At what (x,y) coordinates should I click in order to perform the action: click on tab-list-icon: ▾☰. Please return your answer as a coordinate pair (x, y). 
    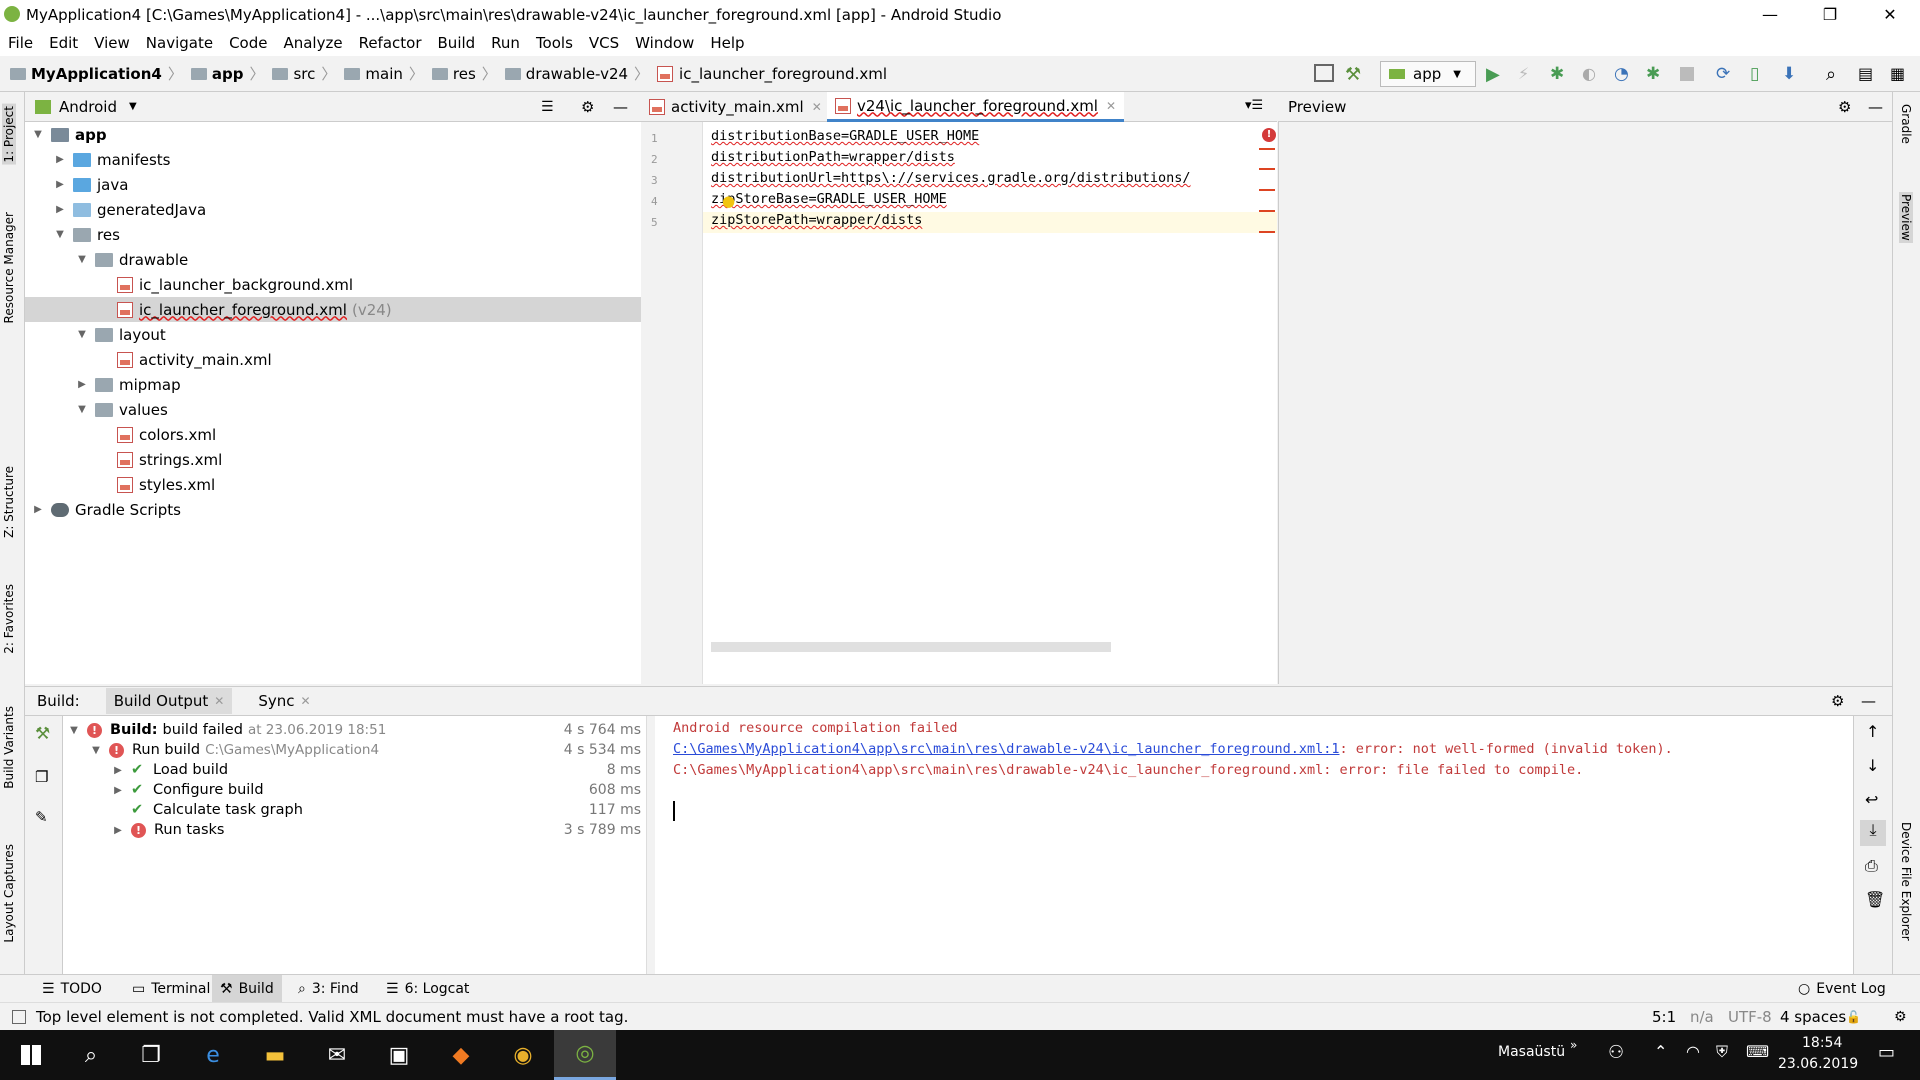
    Looking at the image, I should click on (1254, 105).